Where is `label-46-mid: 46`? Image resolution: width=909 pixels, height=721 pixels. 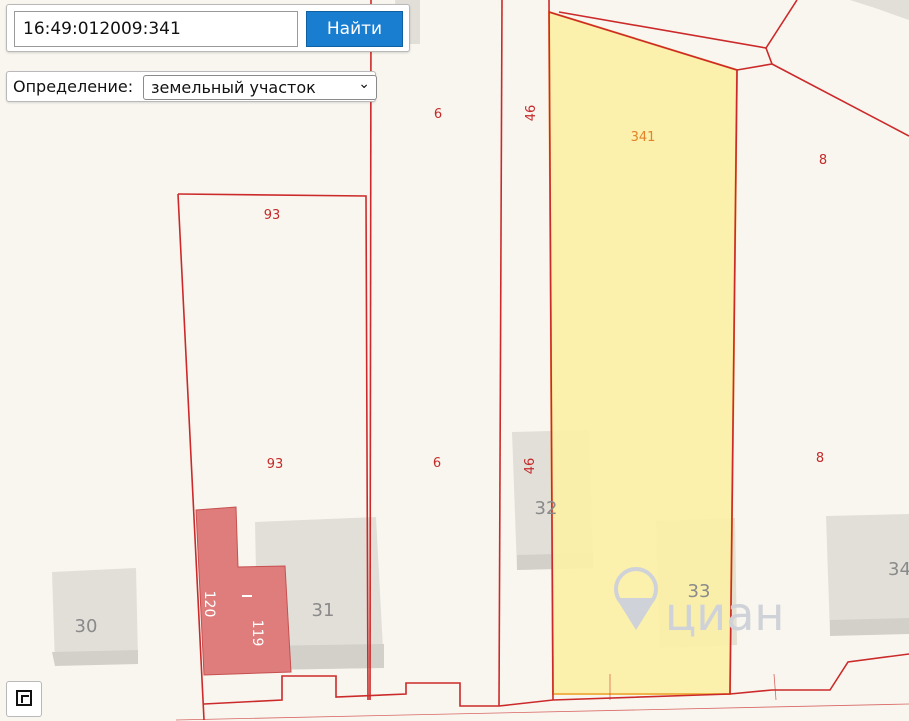 label-46-mid: 46 is located at coordinates (530, 466).